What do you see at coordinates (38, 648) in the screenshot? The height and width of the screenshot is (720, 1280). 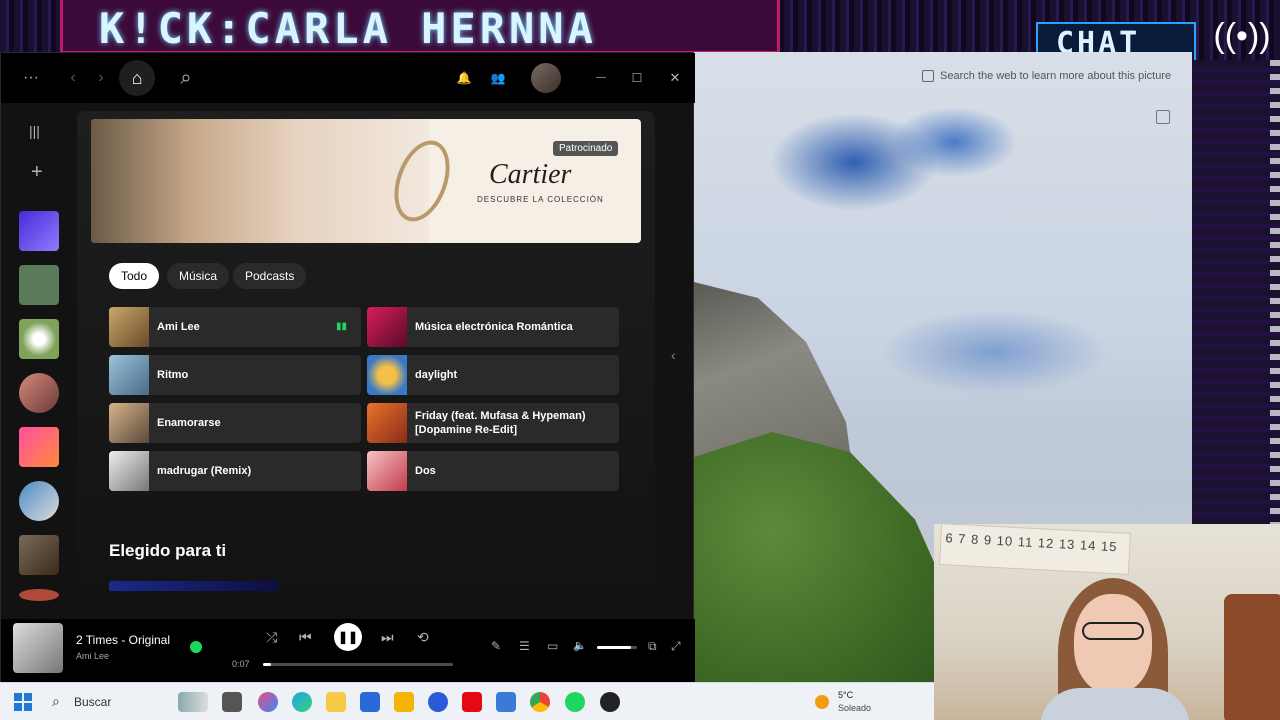 I see `now-playing-cover` at bounding box center [38, 648].